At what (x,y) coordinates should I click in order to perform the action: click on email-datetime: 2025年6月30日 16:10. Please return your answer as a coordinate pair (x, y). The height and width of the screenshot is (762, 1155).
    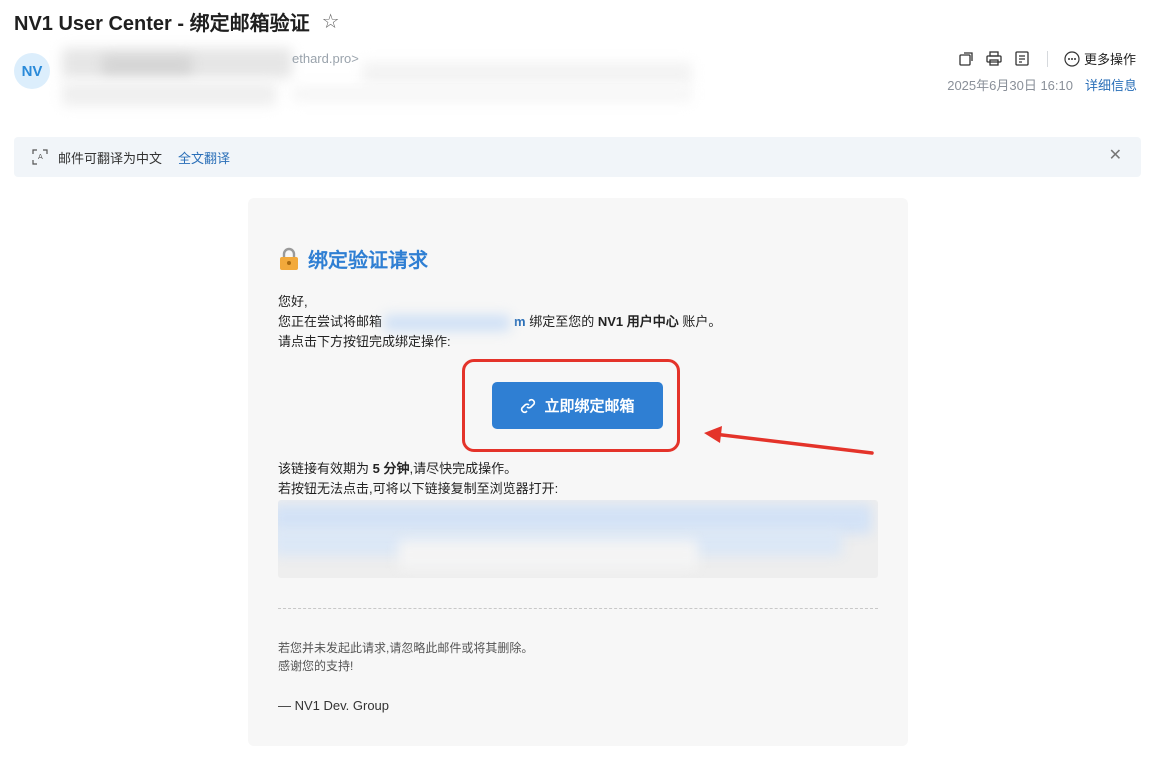
    Looking at the image, I should click on (1010, 85).